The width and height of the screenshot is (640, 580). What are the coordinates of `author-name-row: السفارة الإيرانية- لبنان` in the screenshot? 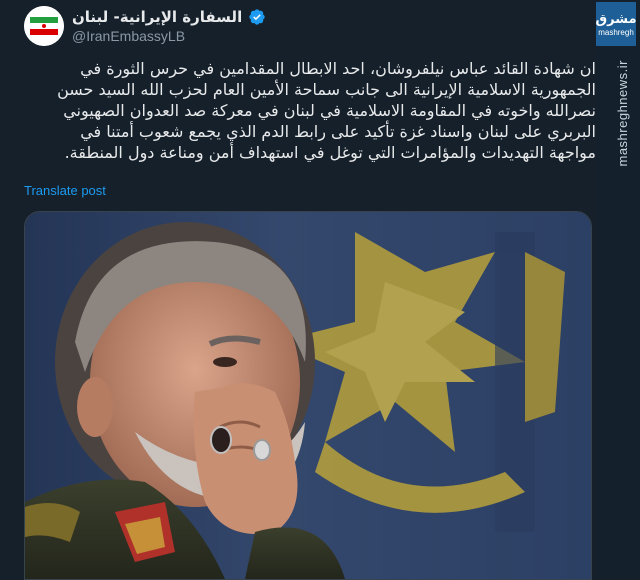 It's located at (169, 17).